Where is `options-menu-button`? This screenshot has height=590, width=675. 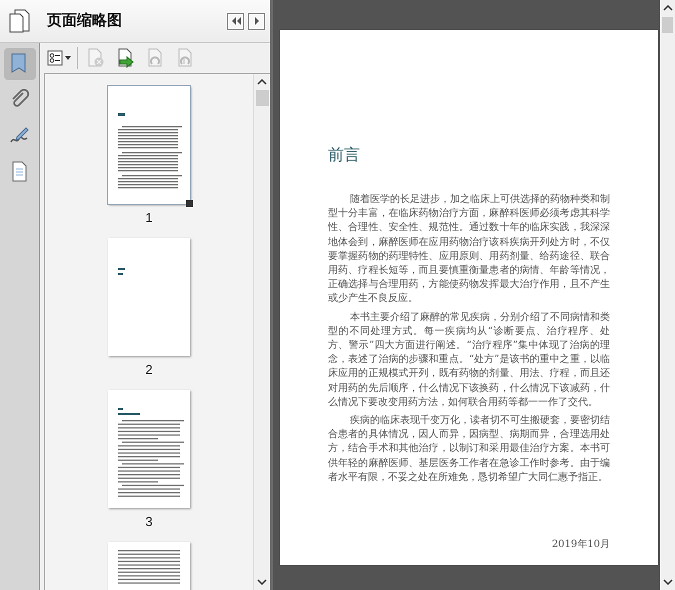
options-menu-button is located at coordinates (61, 58).